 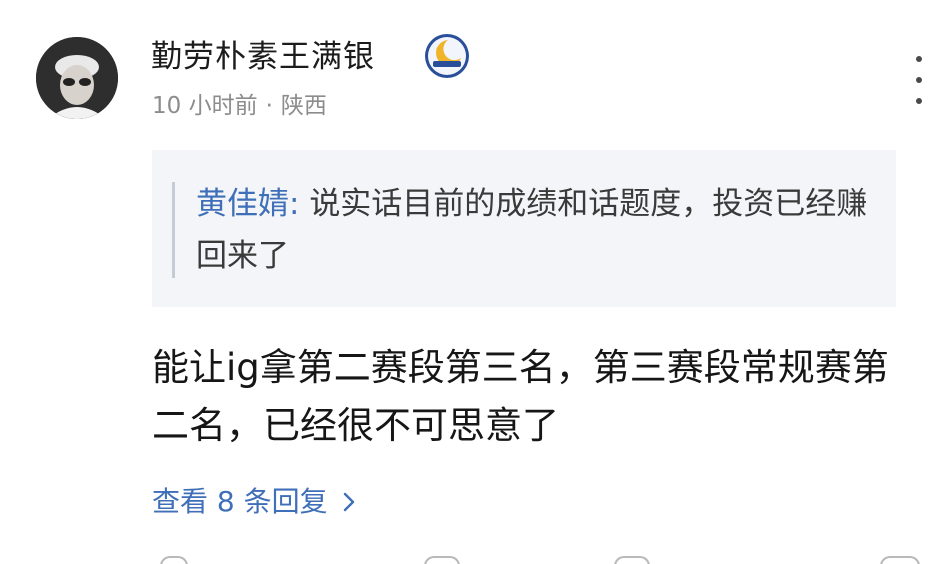 What do you see at coordinates (240, 501) in the screenshot?
I see `view-replies-label: 查看 8 条回复` at bounding box center [240, 501].